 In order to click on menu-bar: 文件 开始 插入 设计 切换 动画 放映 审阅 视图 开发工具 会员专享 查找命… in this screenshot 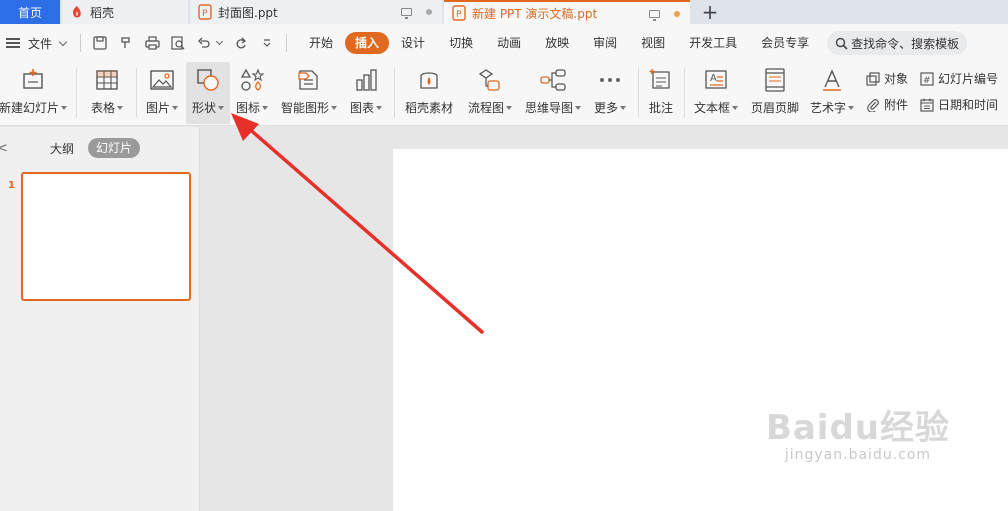, I will do `click(504, 43)`.